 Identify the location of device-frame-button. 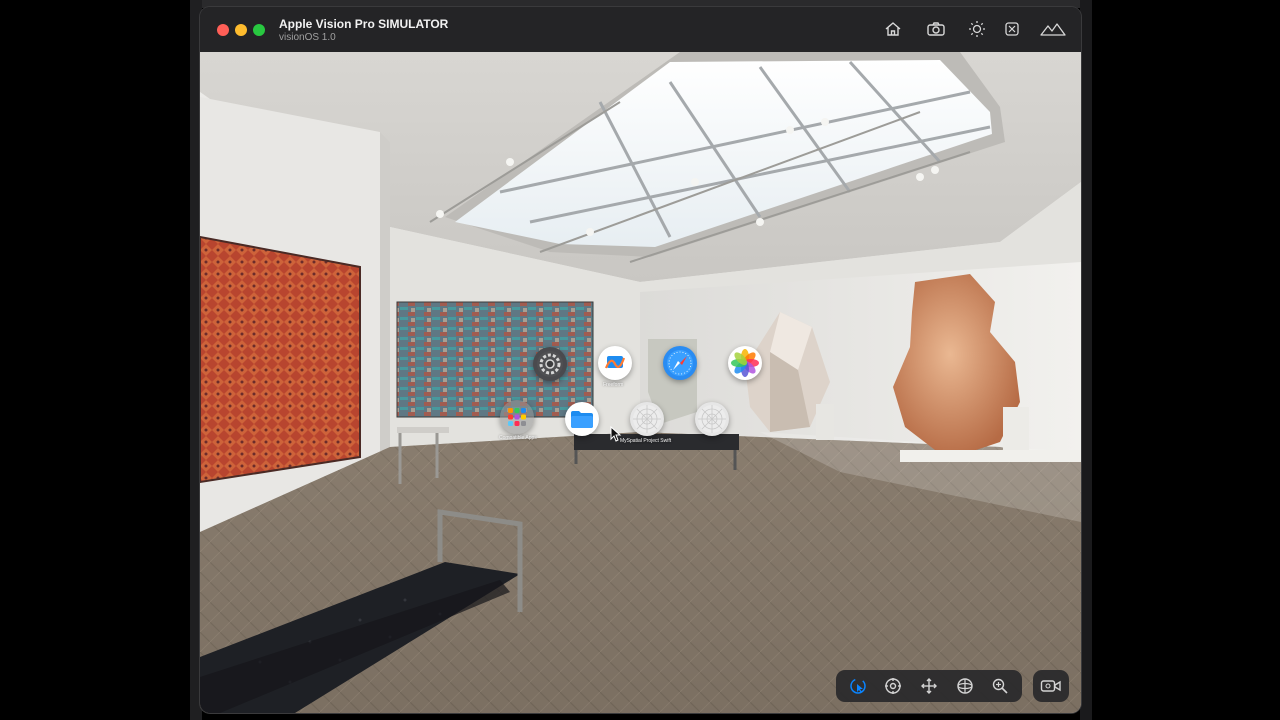
(1012, 29).